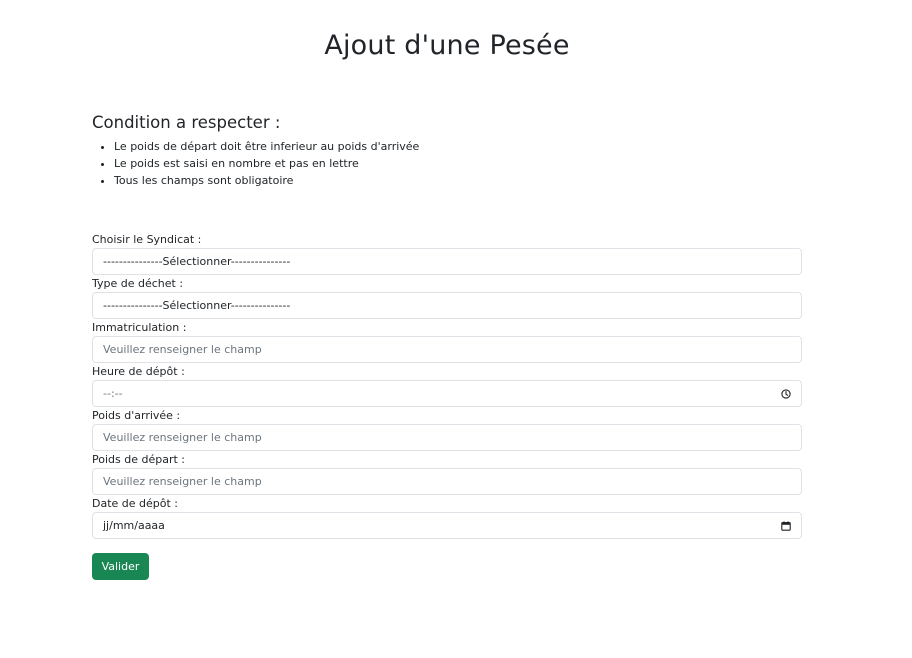 The width and height of the screenshot is (912, 658). I want to click on date-depot-label: Date de dépôt :, so click(135, 503).